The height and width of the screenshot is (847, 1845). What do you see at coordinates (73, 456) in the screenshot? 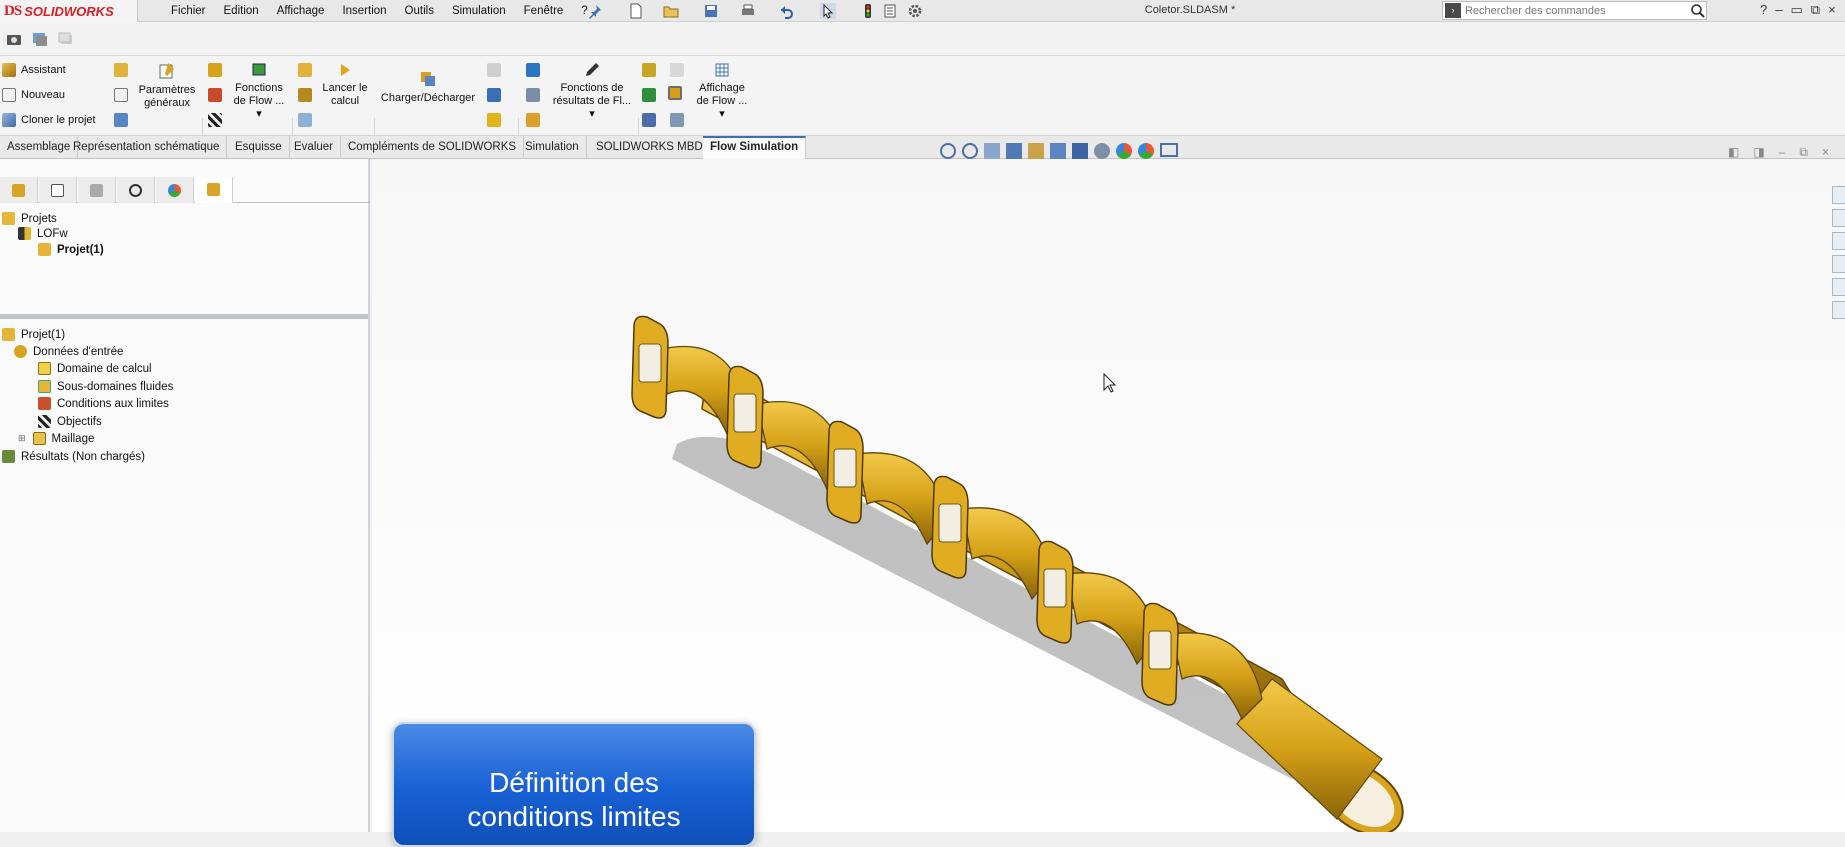
I see `tree-resultats: Résultats (Non chargés)` at bounding box center [73, 456].